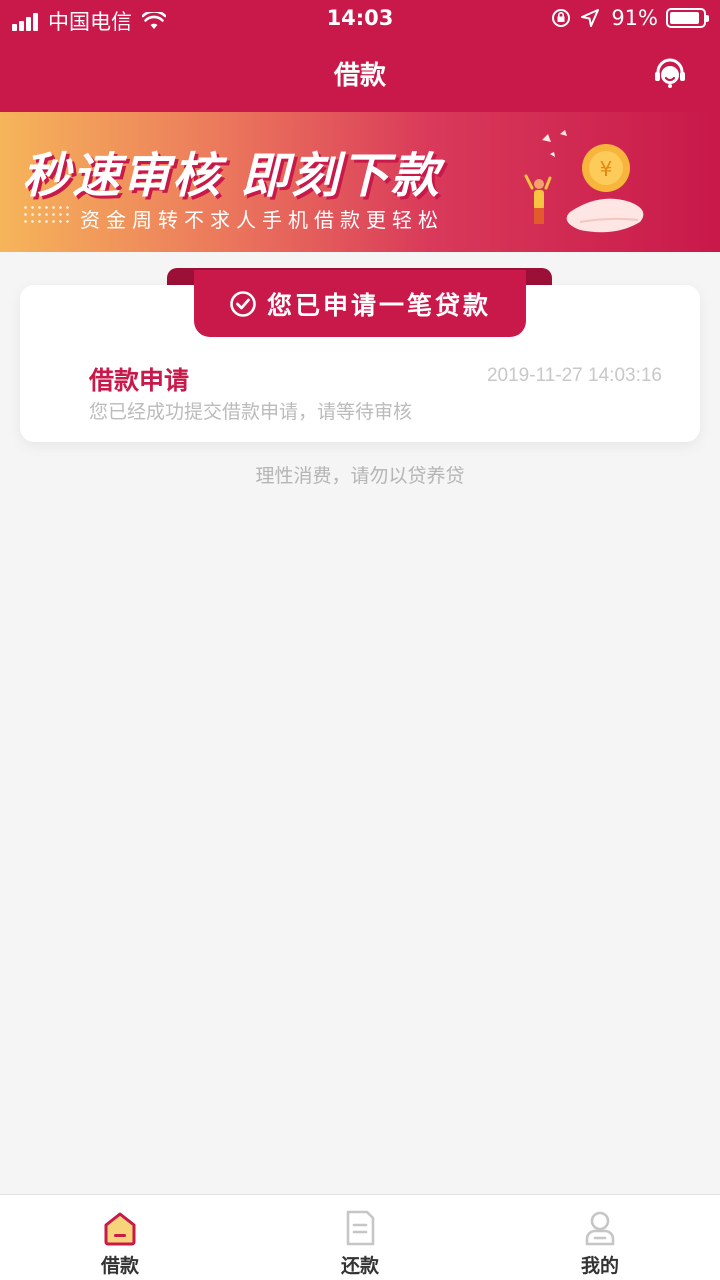 The height and width of the screenshot is (1280, 720). I want to click on tab-repay: 还款, so click(360, 1237).